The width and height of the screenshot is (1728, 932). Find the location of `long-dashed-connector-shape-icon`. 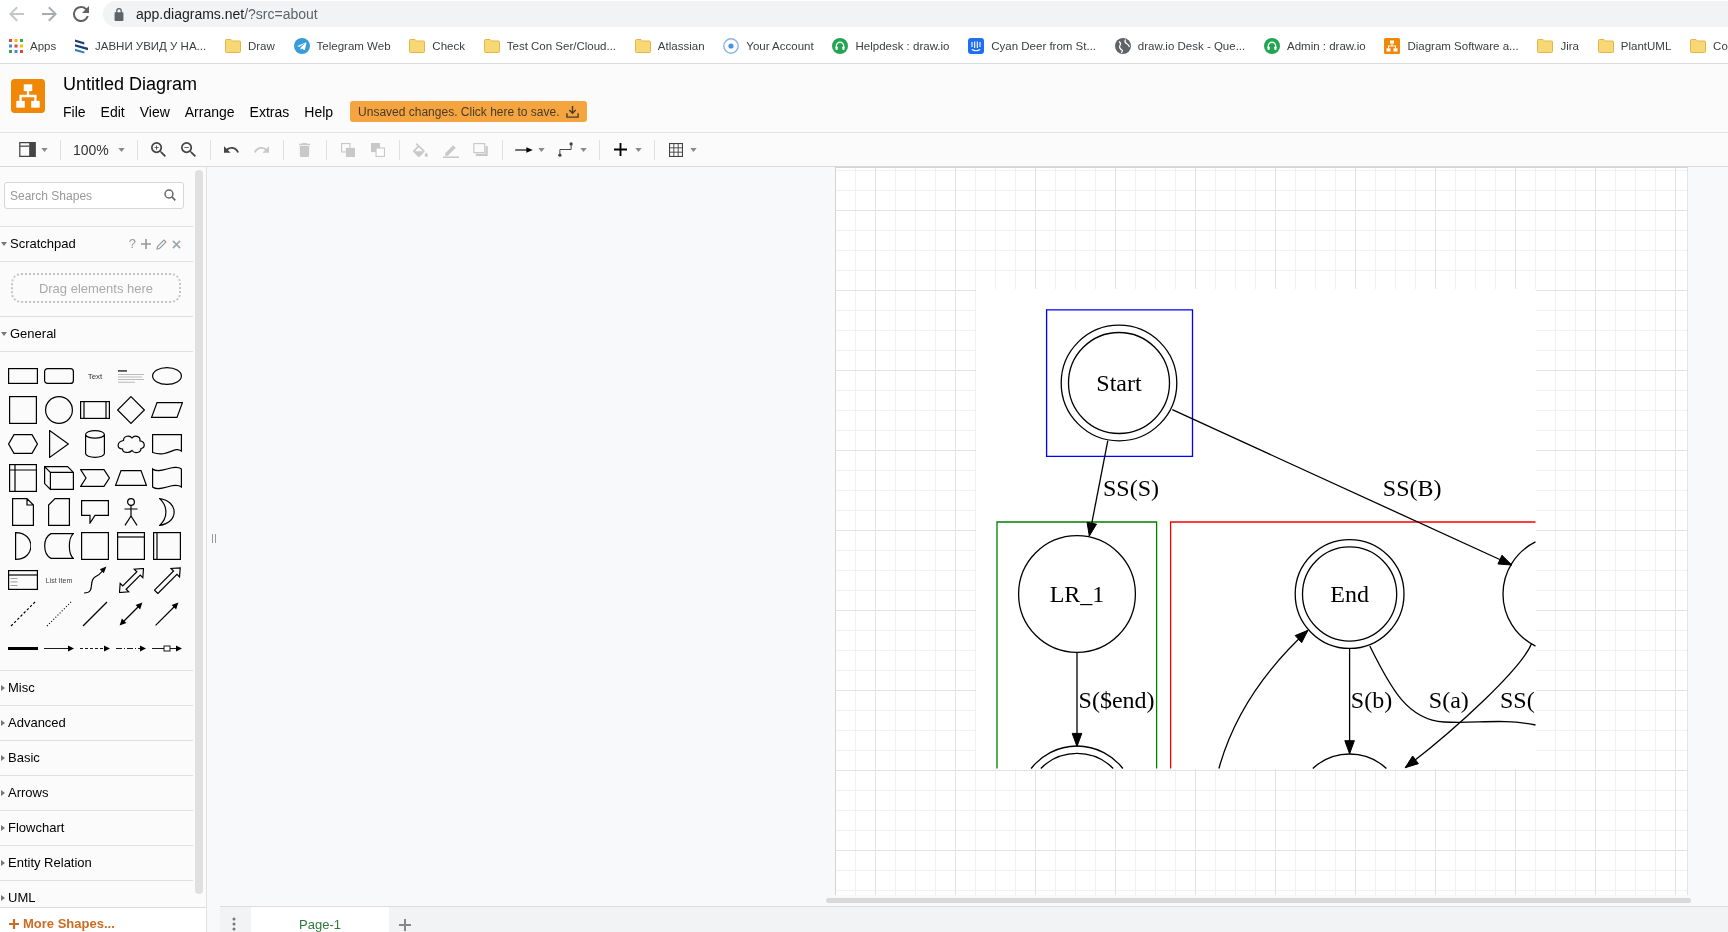

long-dashed-connector-shape-icon is located at coordinates (131, 648).